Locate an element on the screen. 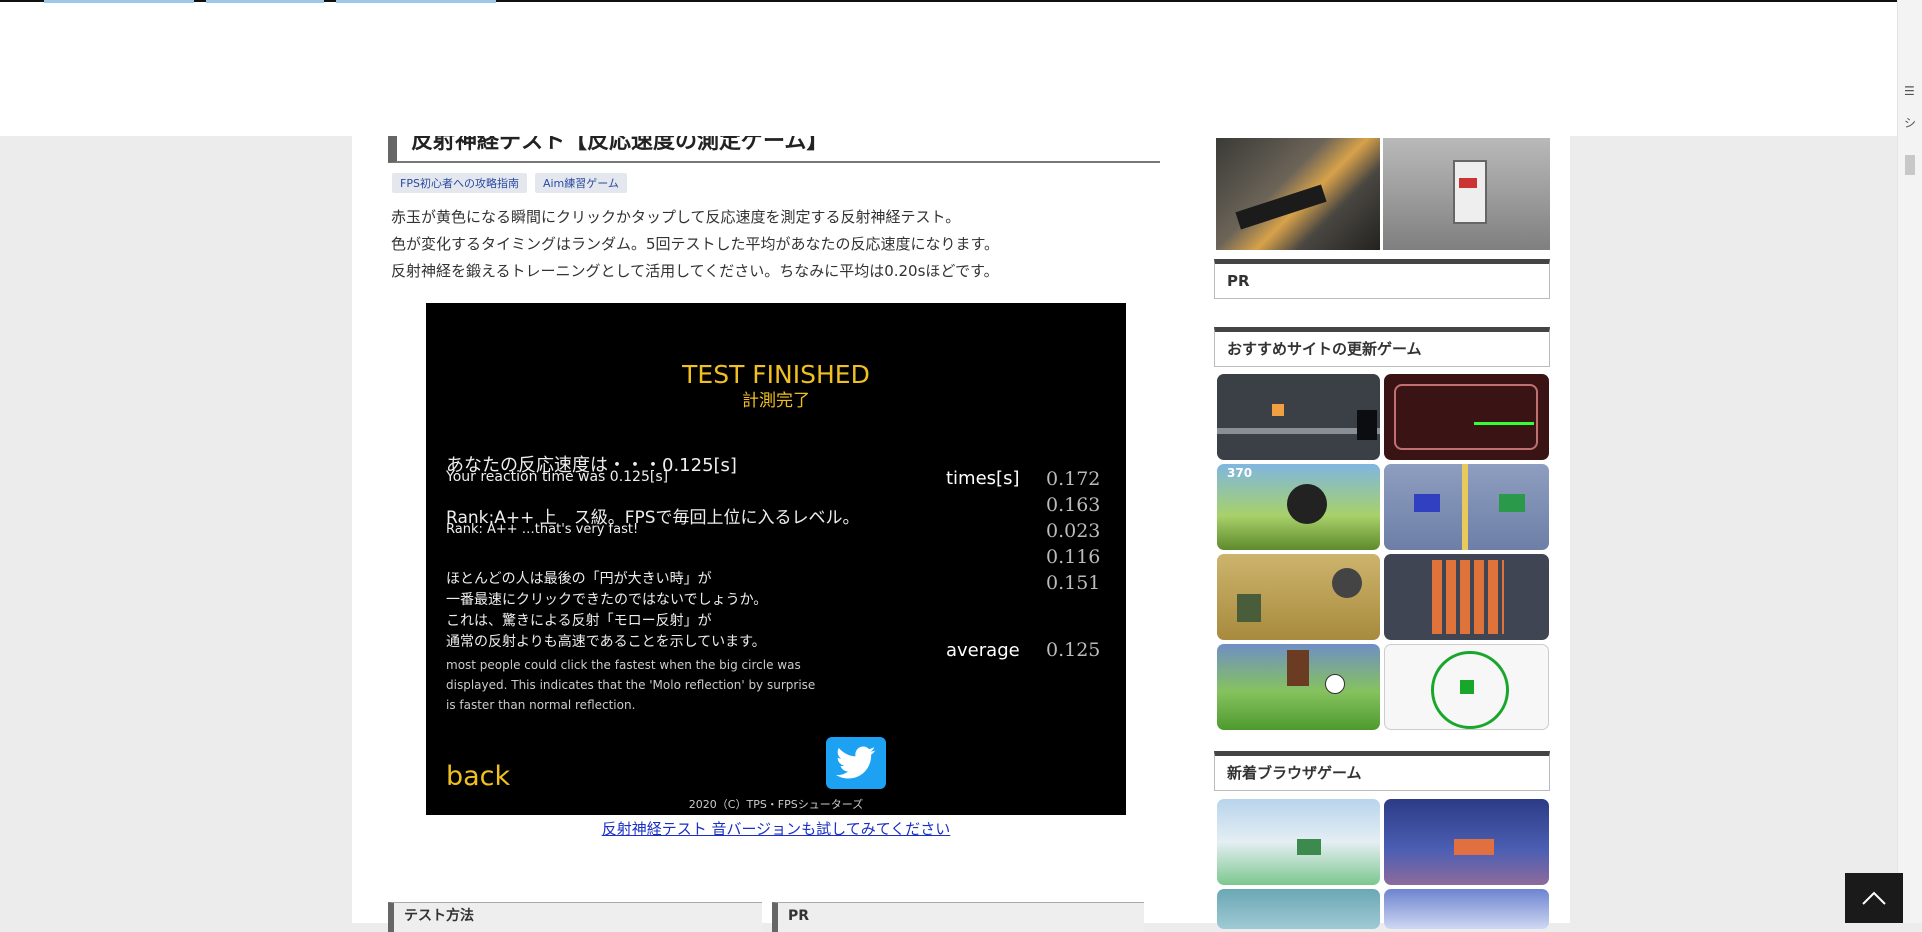  back-button: back is located at coordinates (478, 776).